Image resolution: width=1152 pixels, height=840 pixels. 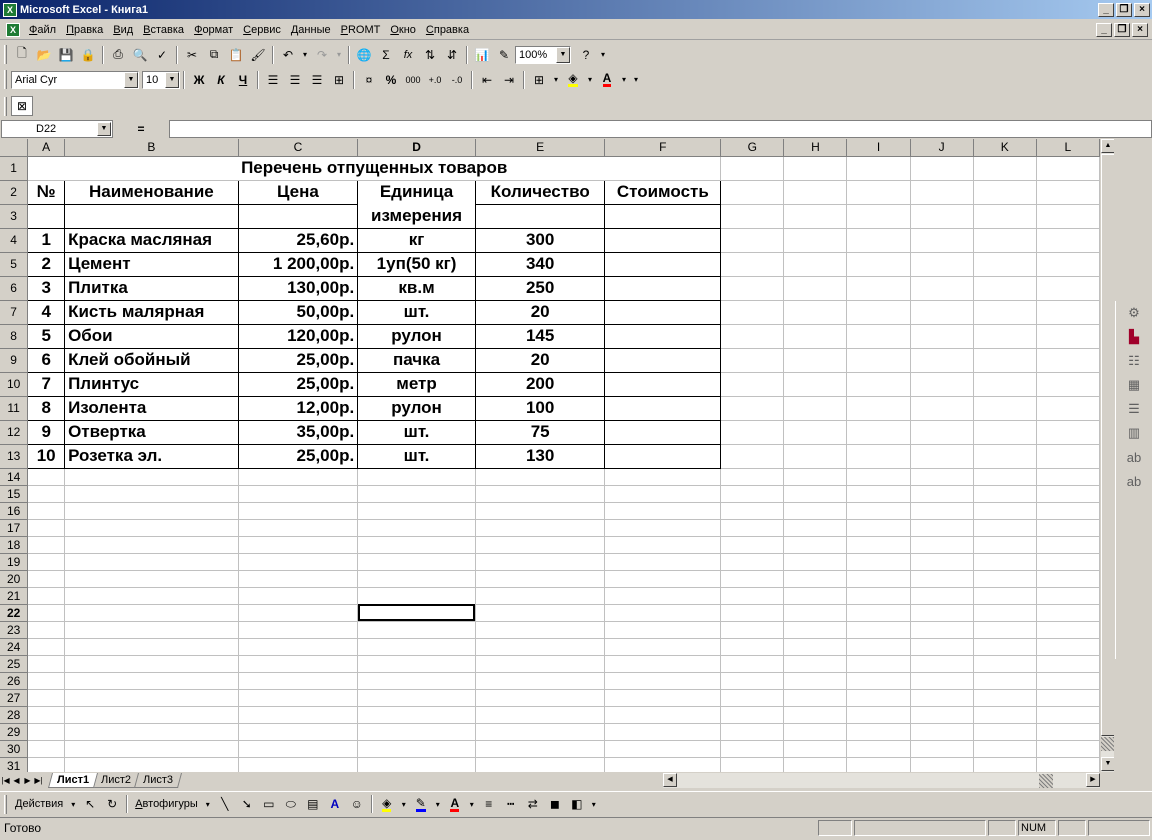 I want to click on row-header: 7, so click(x=14, y=312).